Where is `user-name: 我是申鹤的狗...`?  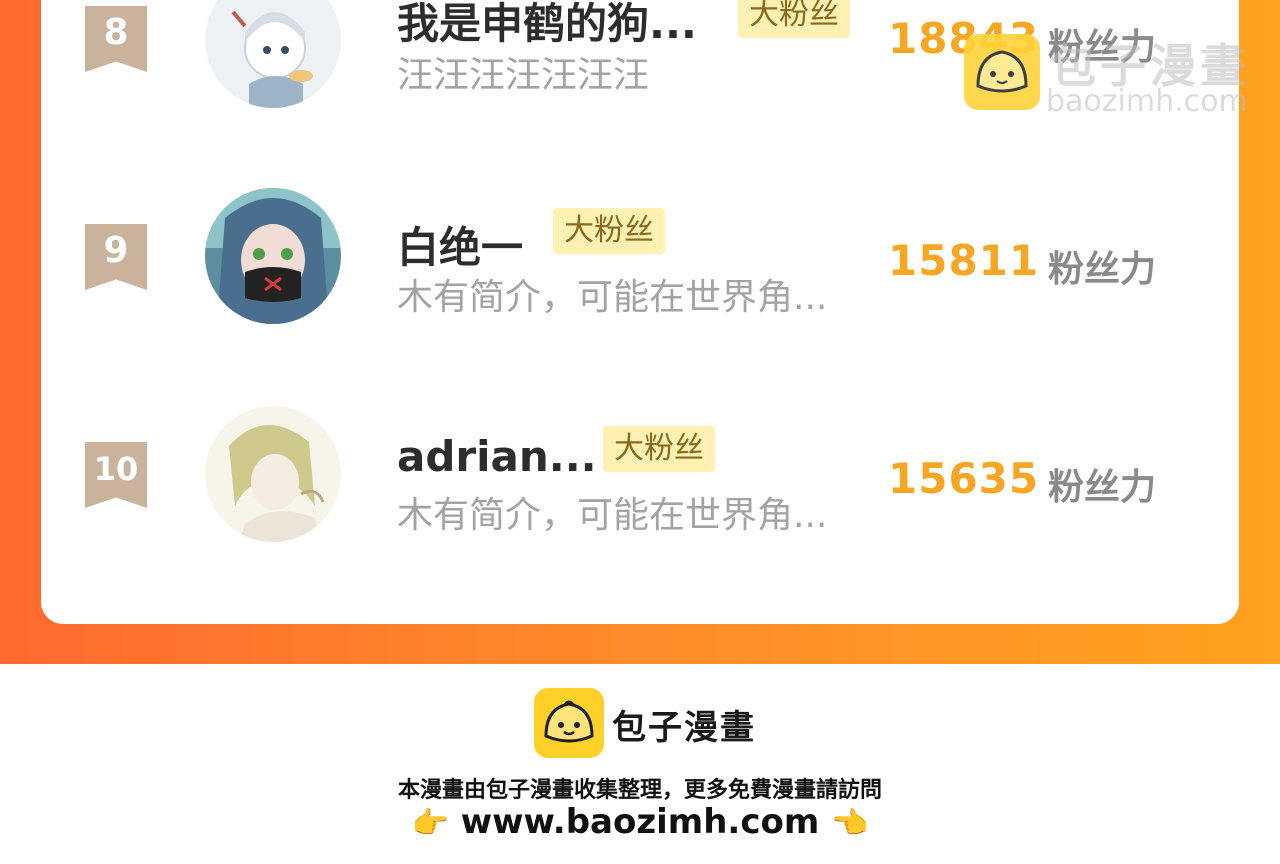
user-name: 我是申鹤的狗... is located at coordinates (547, 25).